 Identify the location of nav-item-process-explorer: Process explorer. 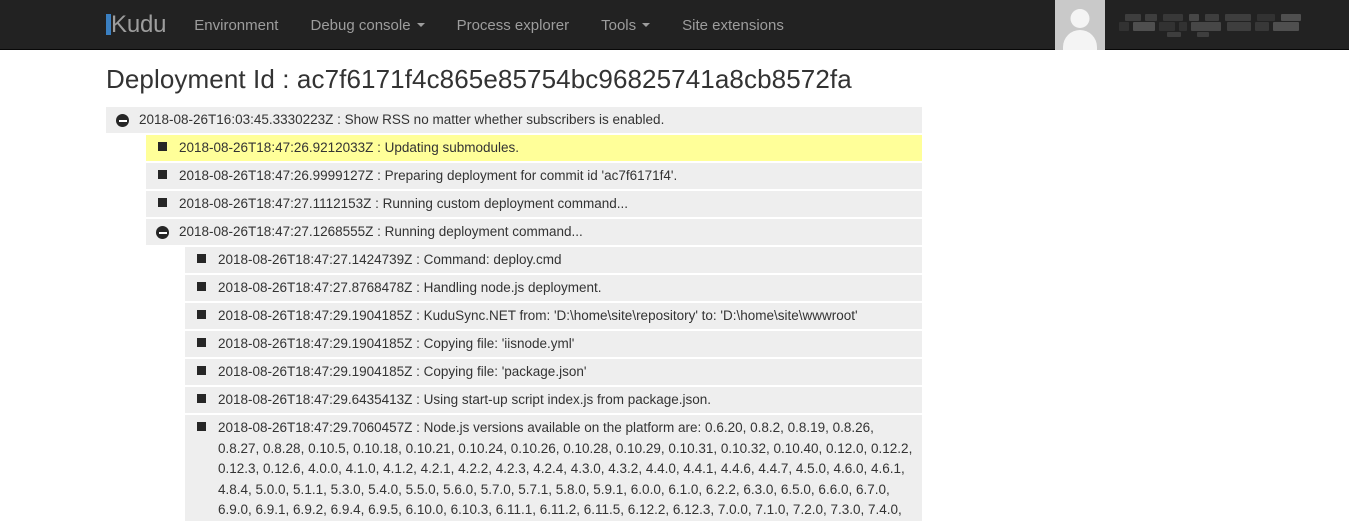
(513, 25).